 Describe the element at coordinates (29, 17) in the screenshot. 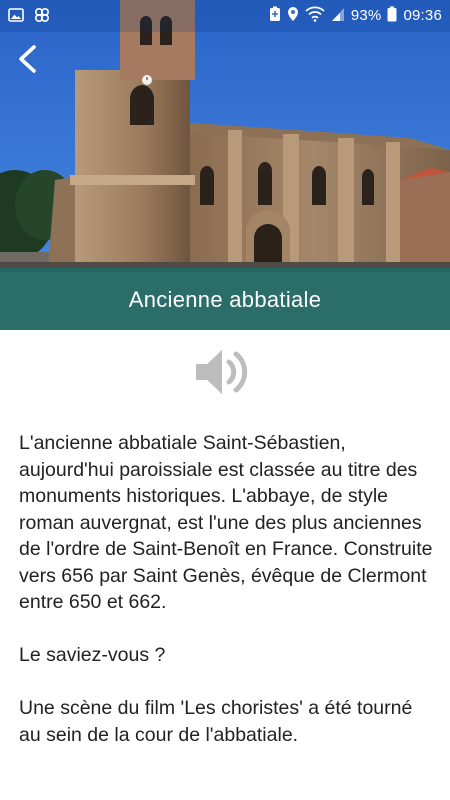

I see `status-bar-left` at that location.